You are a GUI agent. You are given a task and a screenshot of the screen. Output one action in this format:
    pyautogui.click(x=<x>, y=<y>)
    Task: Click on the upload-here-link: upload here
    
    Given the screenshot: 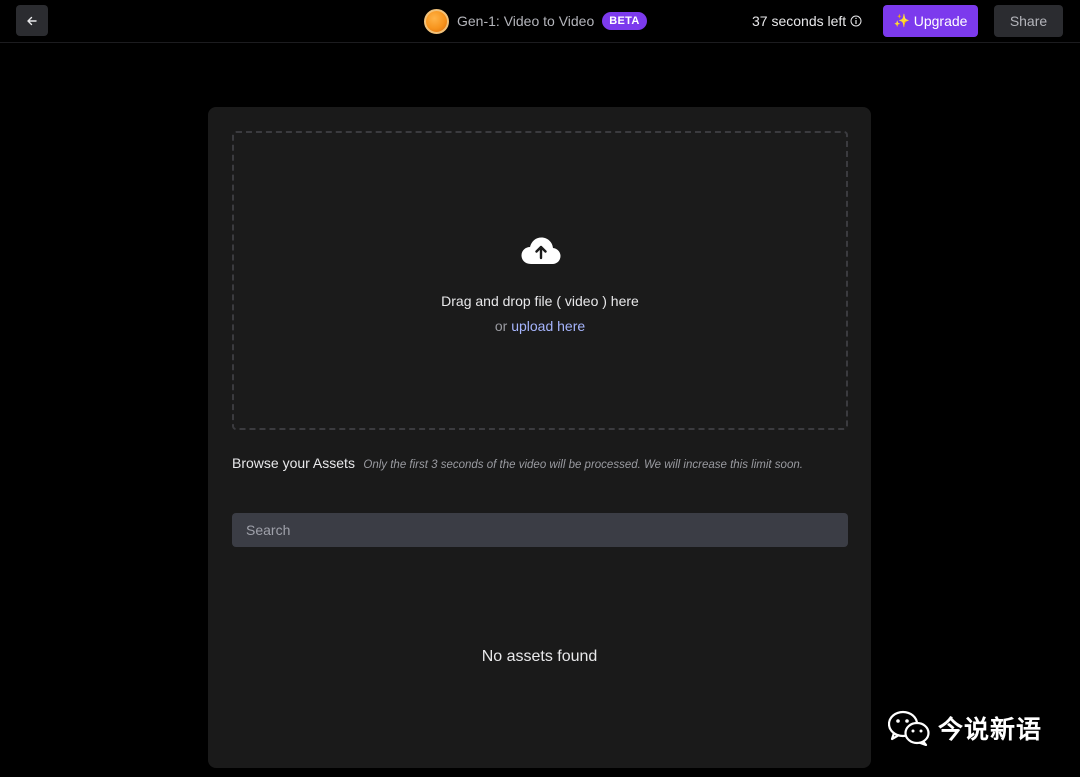 What is the action you would take?
    pyautogui.click(x=548, y=326)
    